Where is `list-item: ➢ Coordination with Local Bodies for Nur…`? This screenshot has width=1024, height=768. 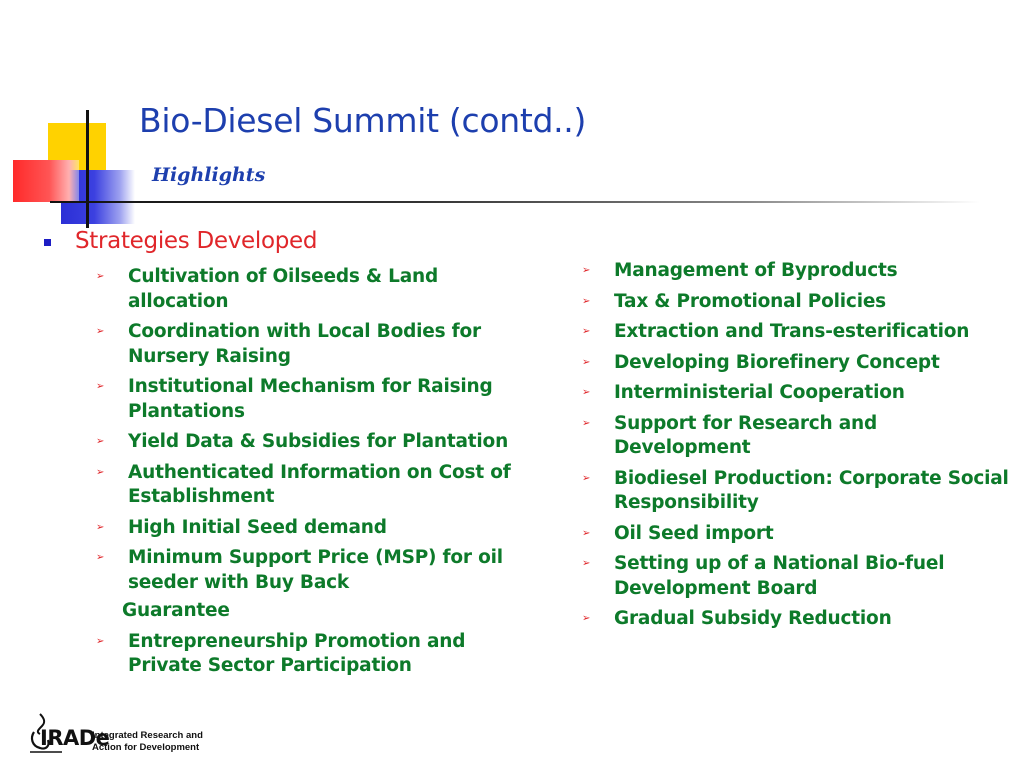 list-item: ➢ Coordination with Local Bodies for Nur… is located at coordinates (288, 344).